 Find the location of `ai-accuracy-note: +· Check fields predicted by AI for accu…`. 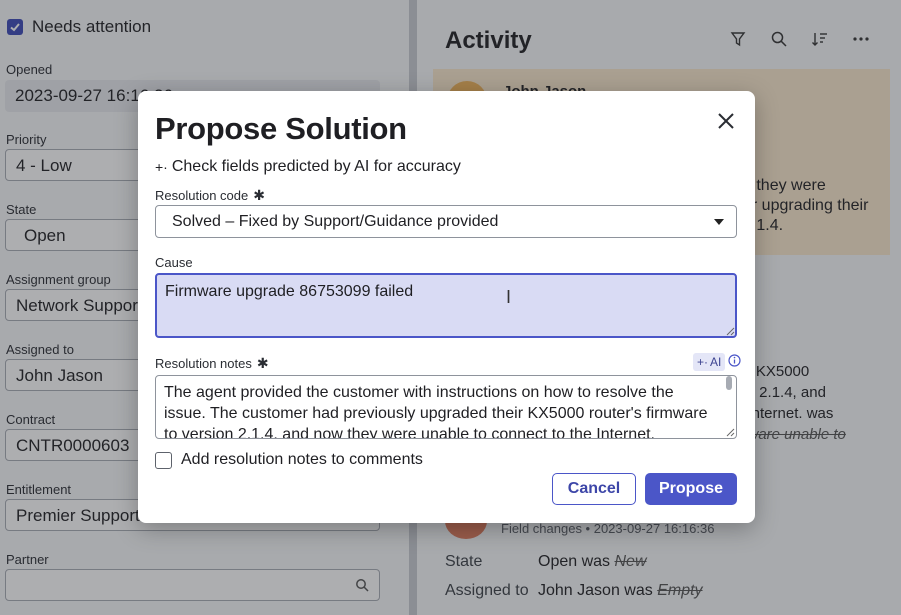

ai-accuracy-note: +· Check fields predicted by AI for accu… is located at coordinates (308, 167).